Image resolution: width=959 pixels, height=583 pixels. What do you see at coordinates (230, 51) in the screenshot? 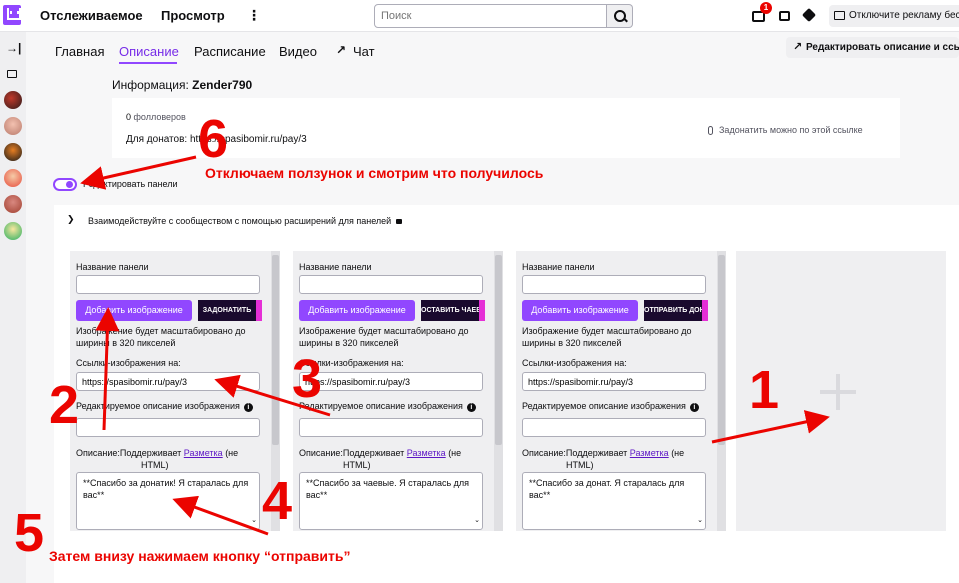
I see `tab-schedule: Расписание` at bounding box center [230, 51].